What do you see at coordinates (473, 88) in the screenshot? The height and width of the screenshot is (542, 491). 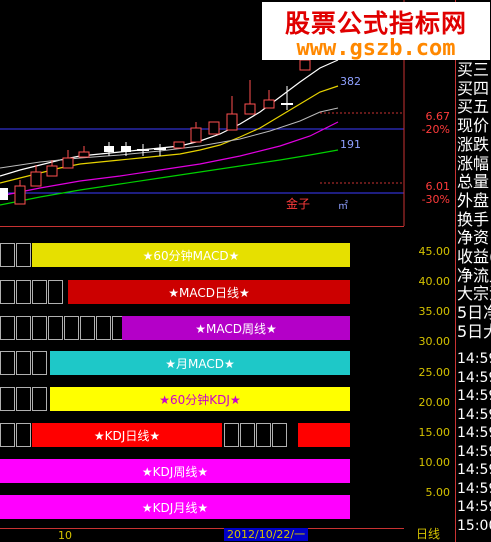 I see `quote-field-label: 买四` at bounding box center [473, 88].